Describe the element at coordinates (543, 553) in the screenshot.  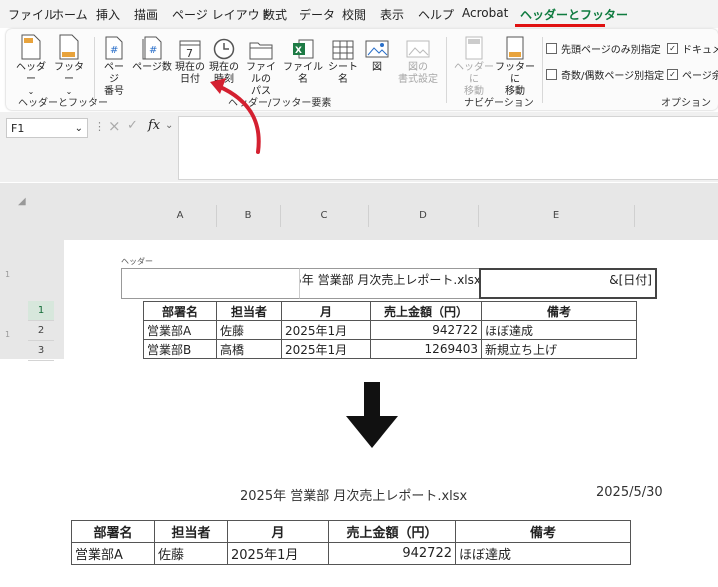
I see `printed-cell: ほぼ達成` at that location.